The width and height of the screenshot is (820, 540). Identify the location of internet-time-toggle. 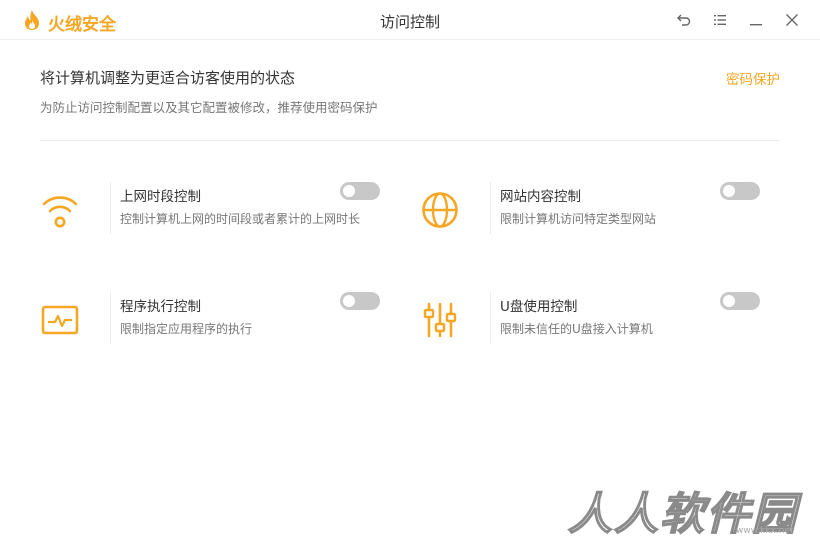
(360, 191).